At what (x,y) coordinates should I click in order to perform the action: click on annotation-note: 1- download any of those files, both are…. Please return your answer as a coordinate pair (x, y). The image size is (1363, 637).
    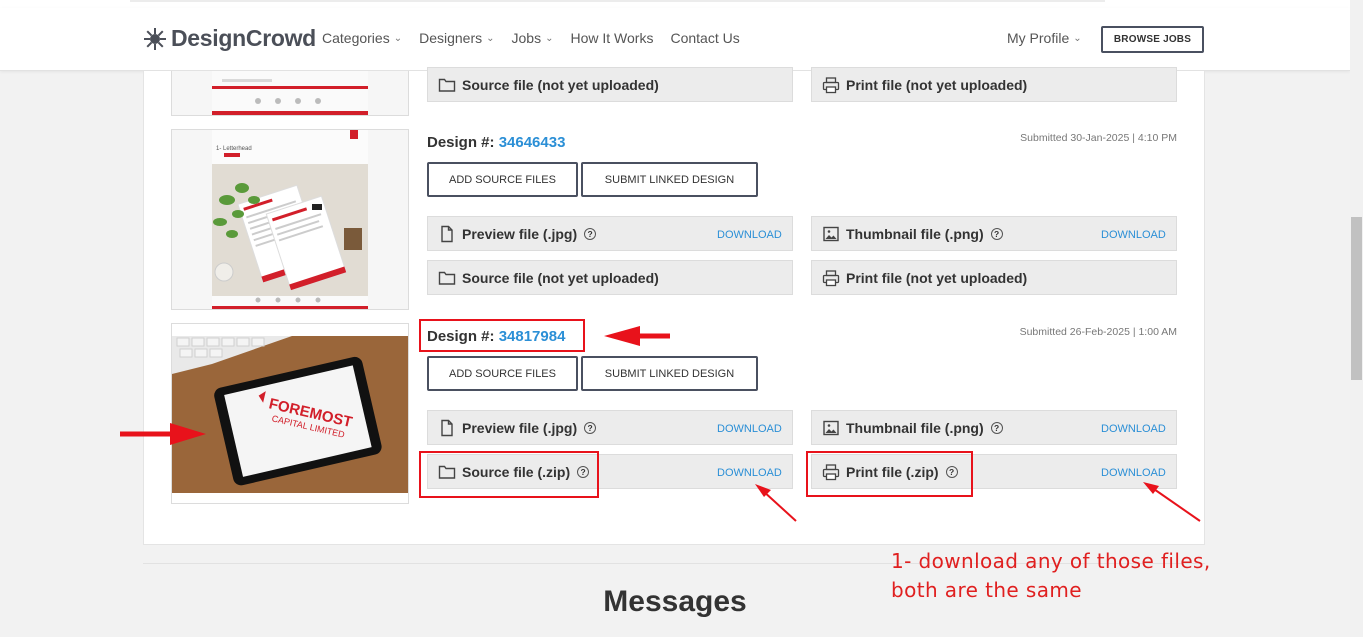
    Looking at the image, I should click on (1051, 576).